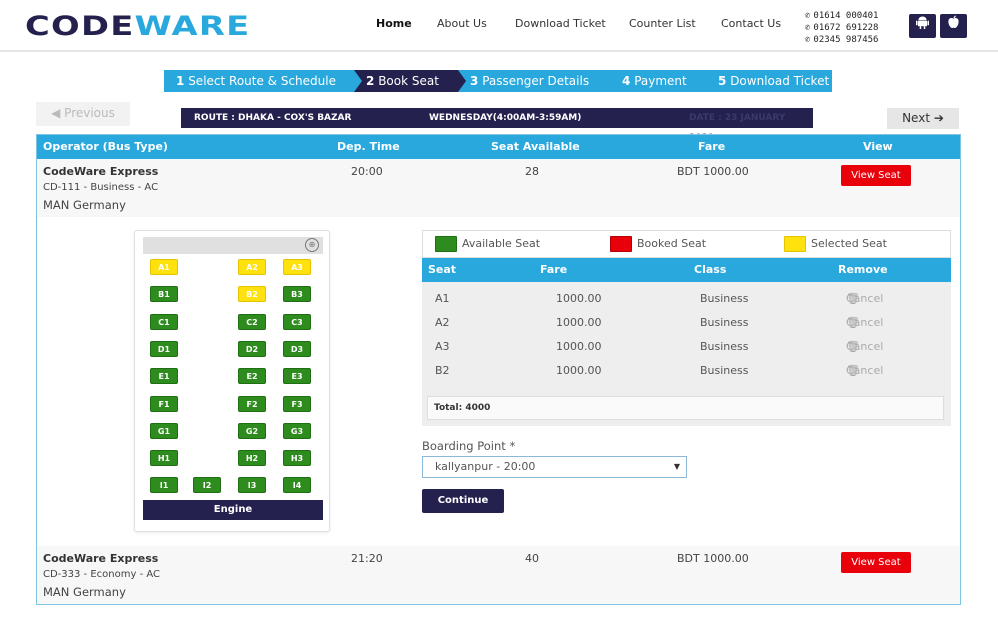 The image size is (998, 639). I want to click on selected-swatch, so click(795, 244).